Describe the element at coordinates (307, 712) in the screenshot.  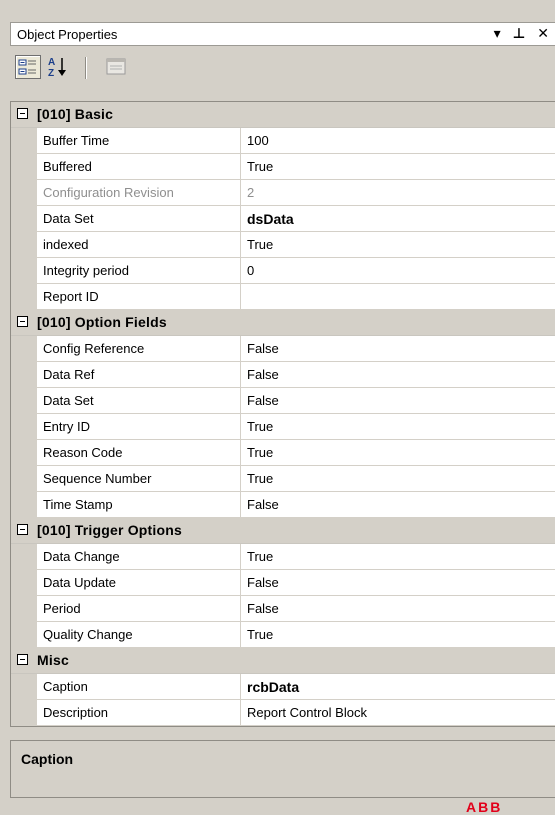
I see `property-value: Report Control Block` at that location.